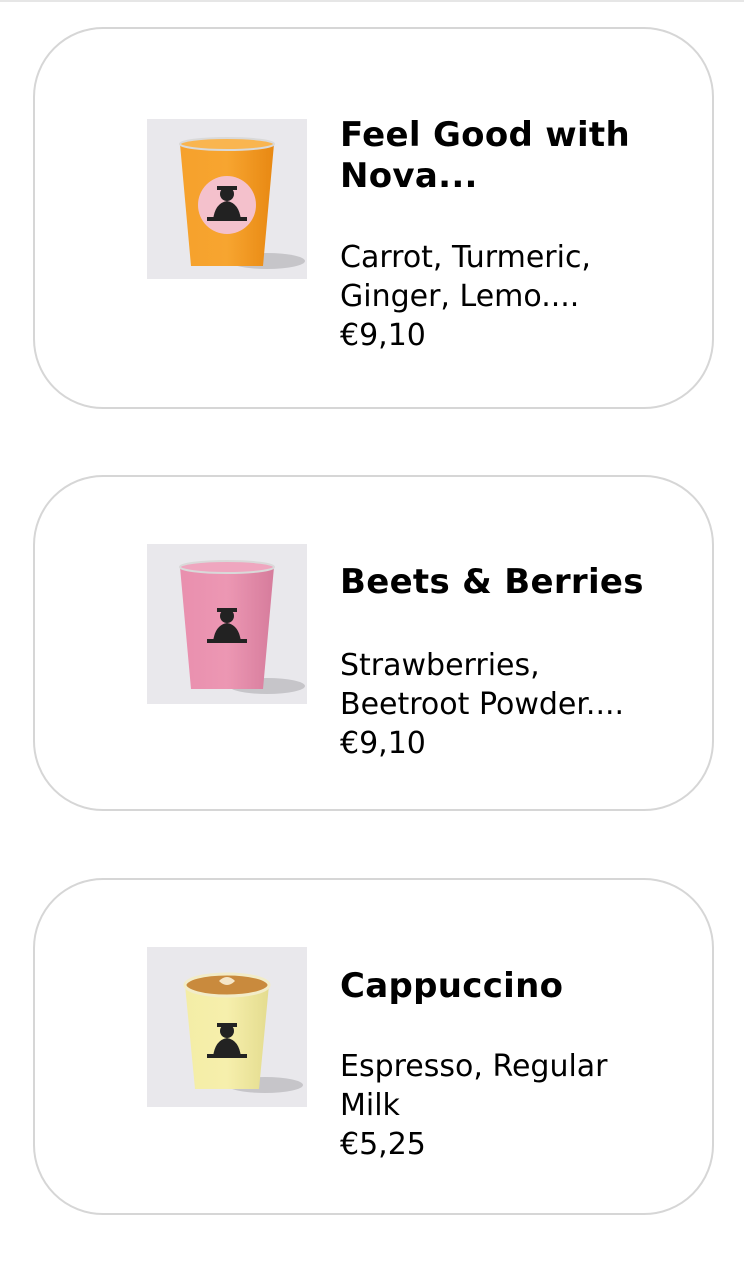 This screenshot has width=744, height=1268. I want to click on product-name: Cappuccino, so click(452, 986).